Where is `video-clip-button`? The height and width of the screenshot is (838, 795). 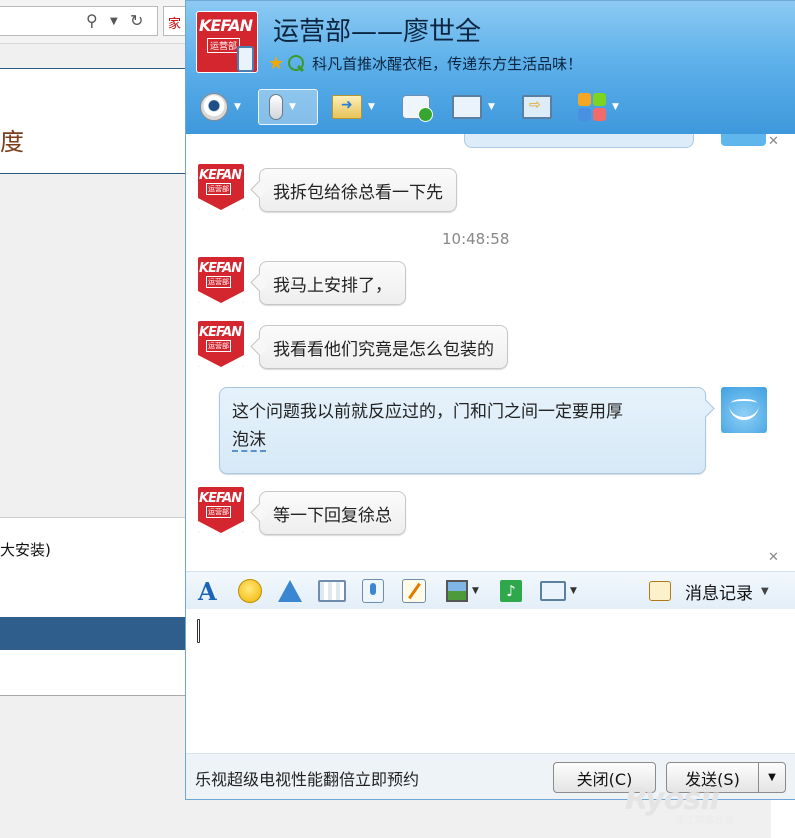 video-clip-button is located at coordinates (332, 591).